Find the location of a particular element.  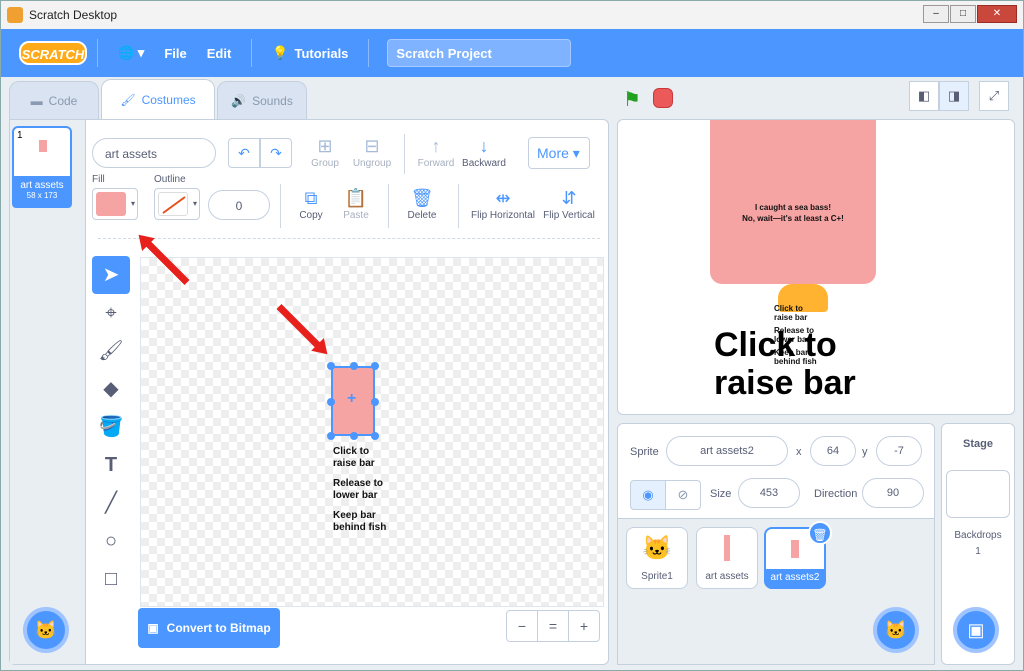

size-input: 453 is located at coordinates (769, 493).